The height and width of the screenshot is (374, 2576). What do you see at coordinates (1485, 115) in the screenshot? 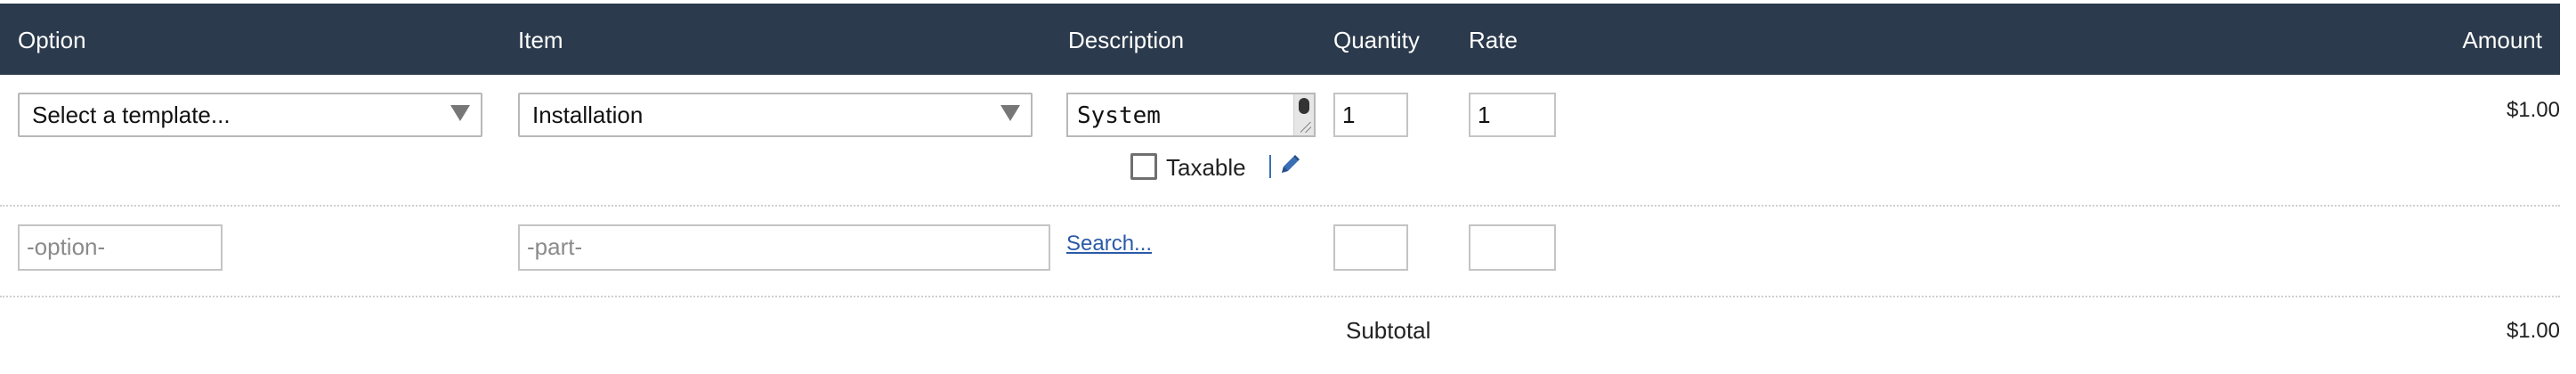
I see `rate-value: 1` at bounding box center [1485, 115].